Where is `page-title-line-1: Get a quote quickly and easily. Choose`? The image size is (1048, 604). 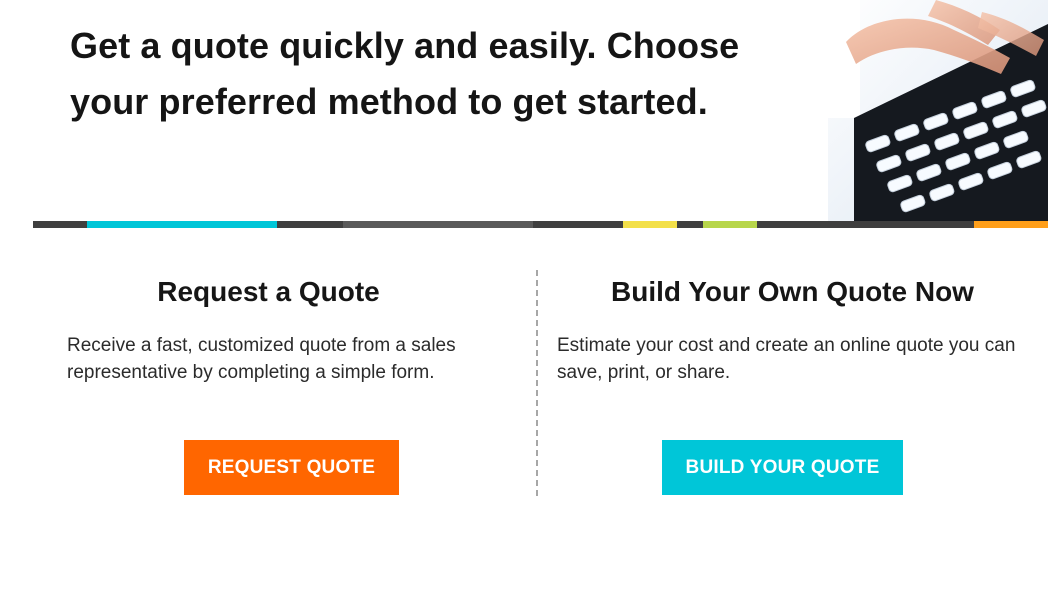 page-title-line-1: Get a quote quickly and easily. Choose is located at coordinates (405, 45).